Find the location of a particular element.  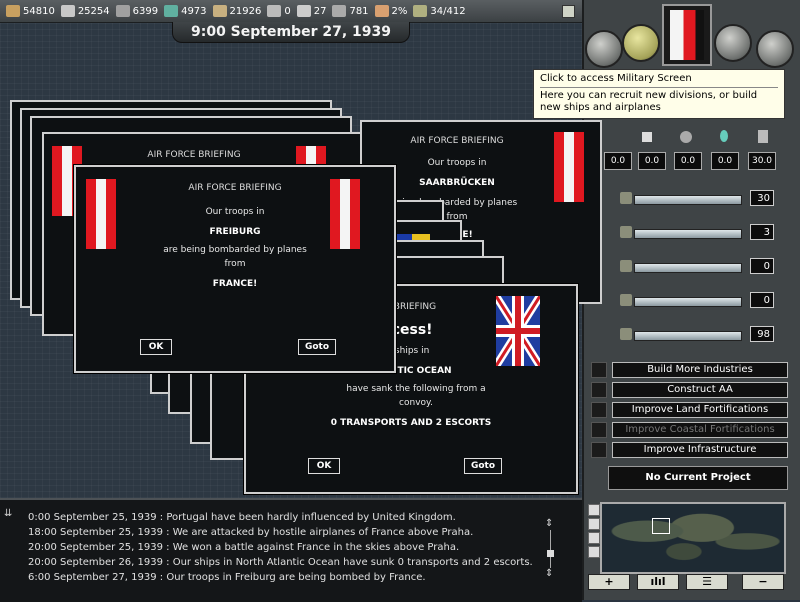

allocation-slider: 30 is located at coordinates (699, 199).